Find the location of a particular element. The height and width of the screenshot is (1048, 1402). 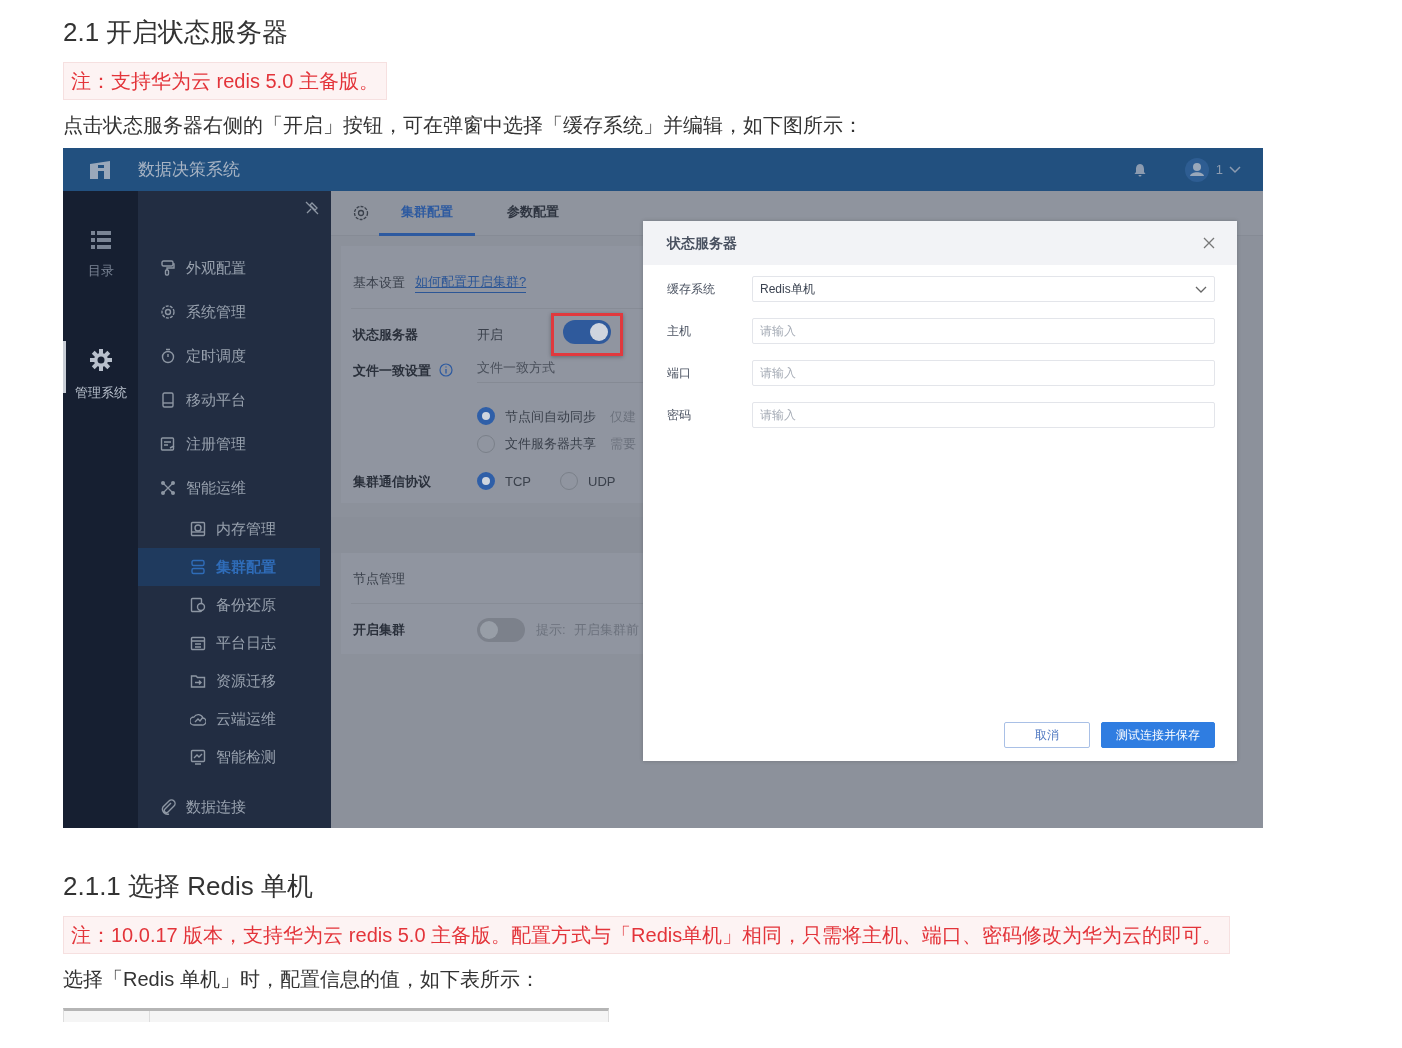

save-button: 测试连接并保存 is located at coordinates (1158, 735).